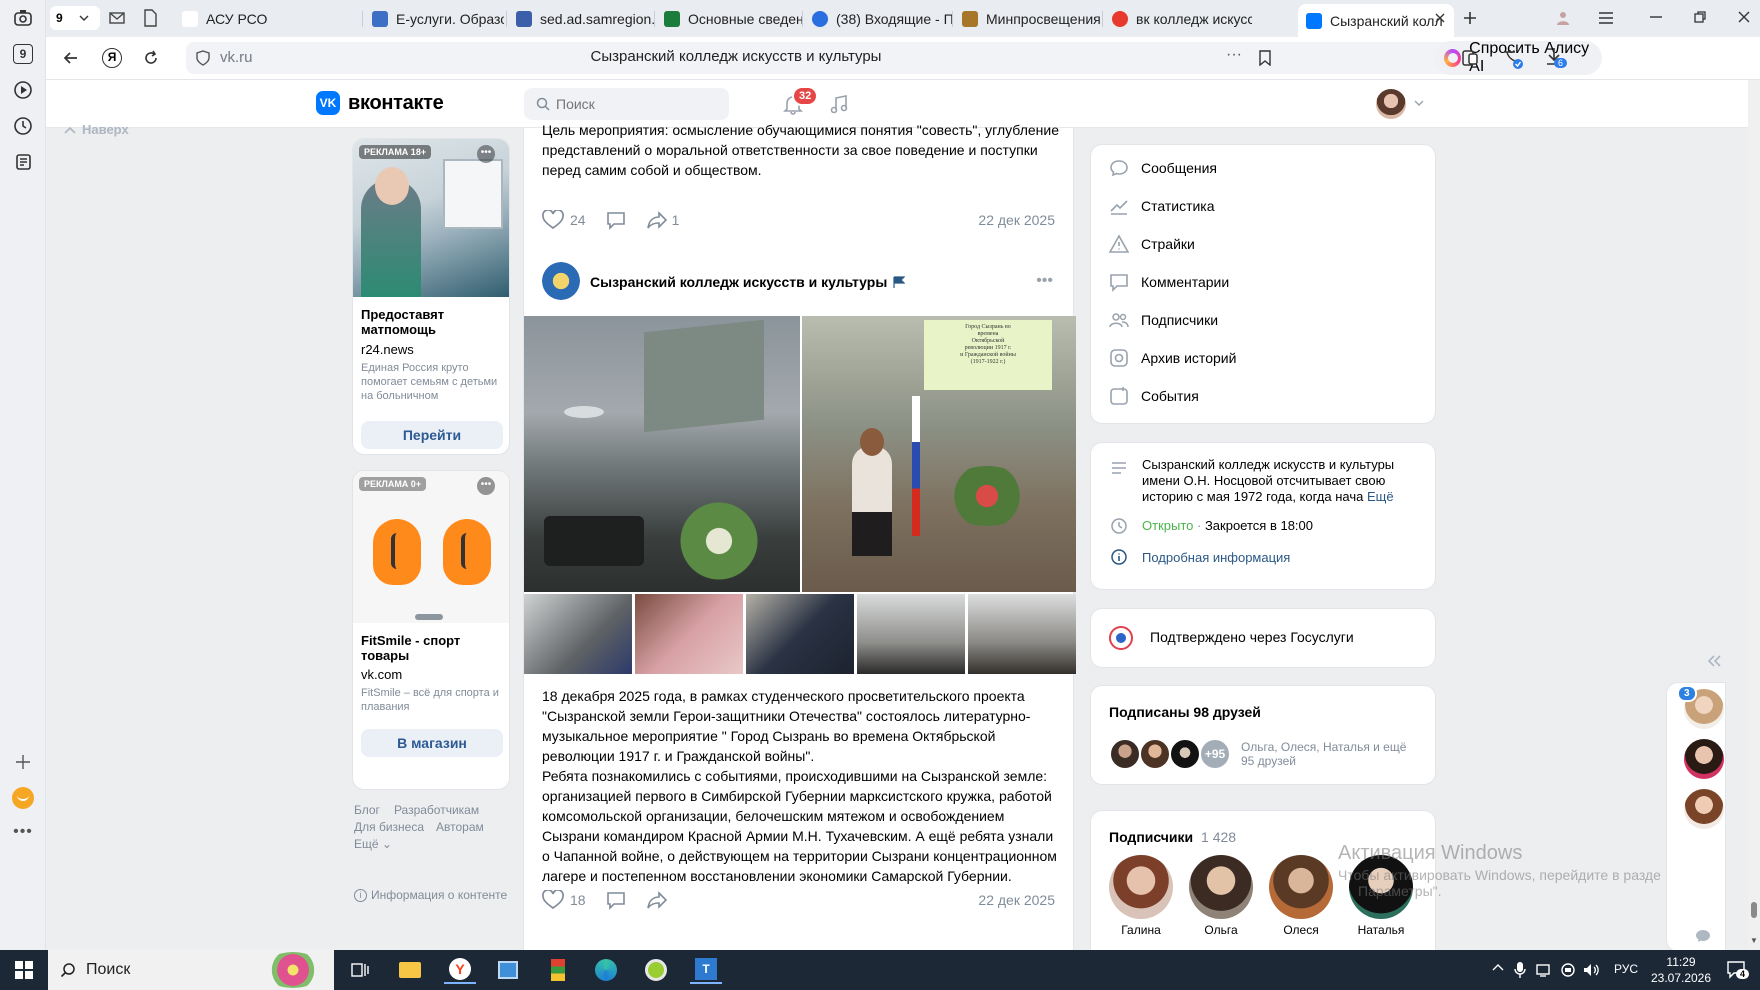 This screenshot has height=990, width=1760. Describe the element at coordinates (1234, 55) in the screenshot. I see `more-actions-icon: ···` at that location.